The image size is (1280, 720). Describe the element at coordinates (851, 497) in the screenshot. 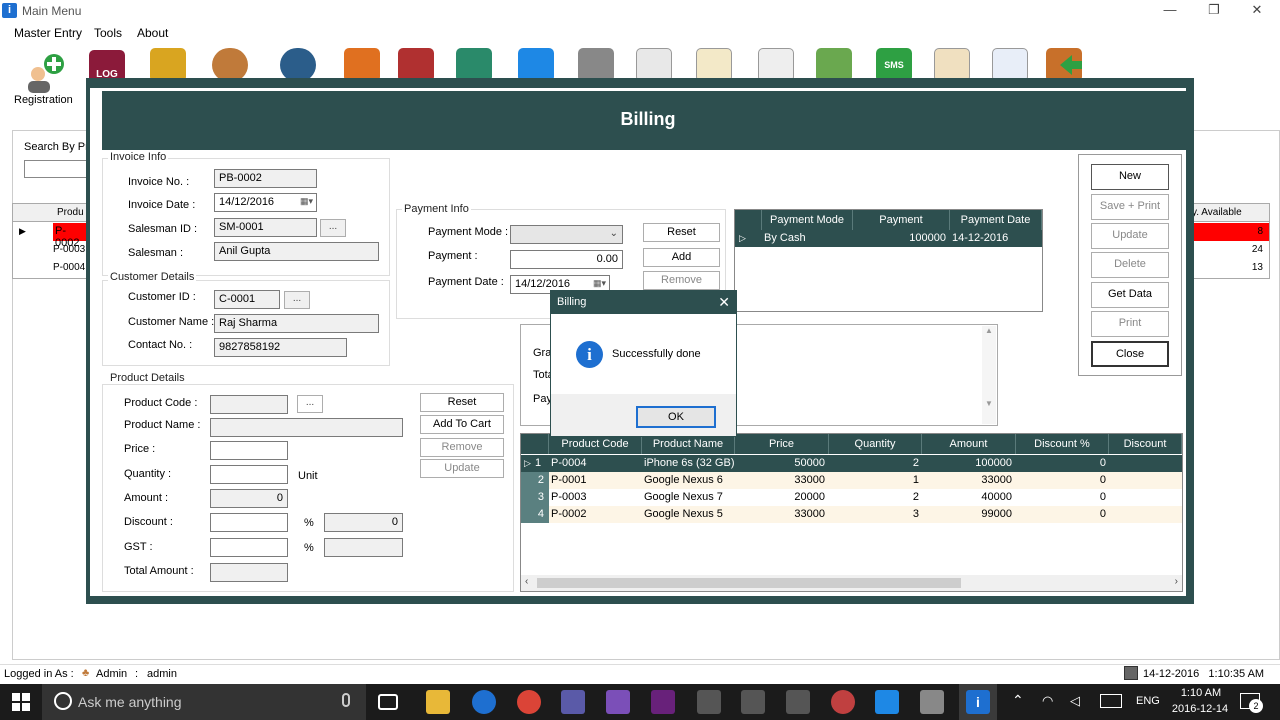

I see `table-row: 3 P-0003 Google Nexus 7 20000 2 40000 0` at that location.